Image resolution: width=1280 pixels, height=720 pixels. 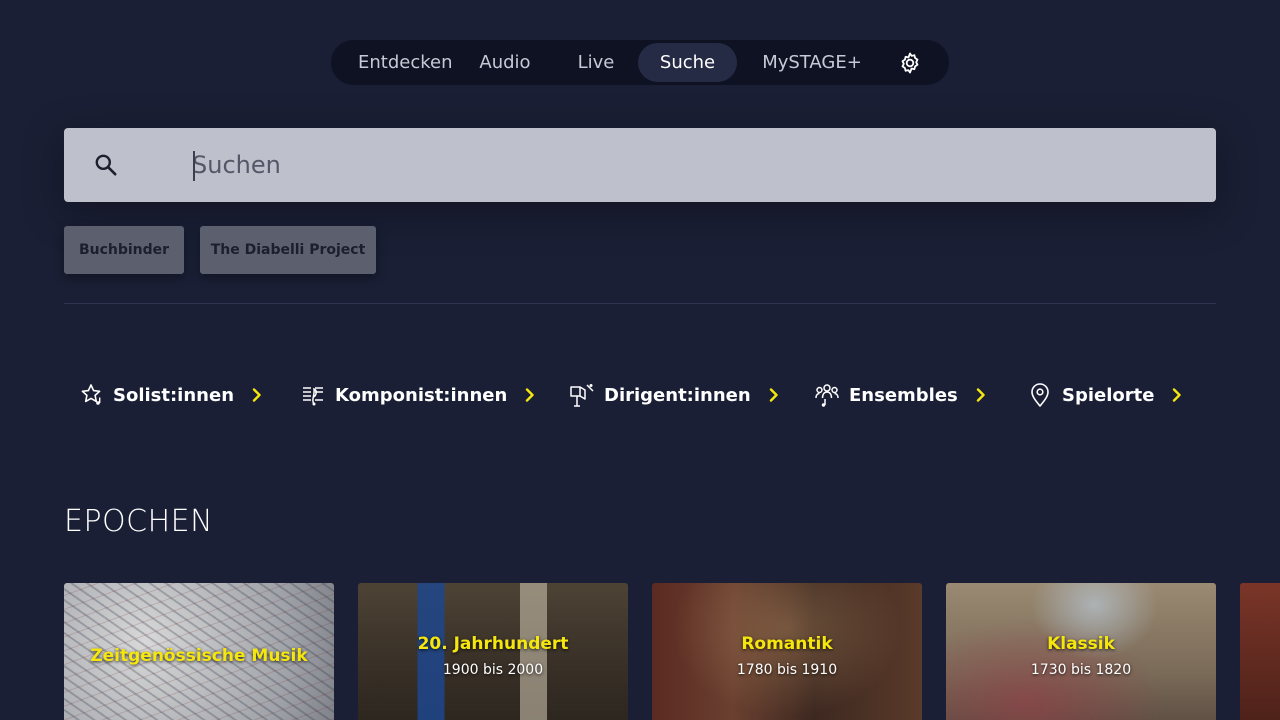 I want to click on category-link-ensembles: Ensembles, so click(x=901, y=395).